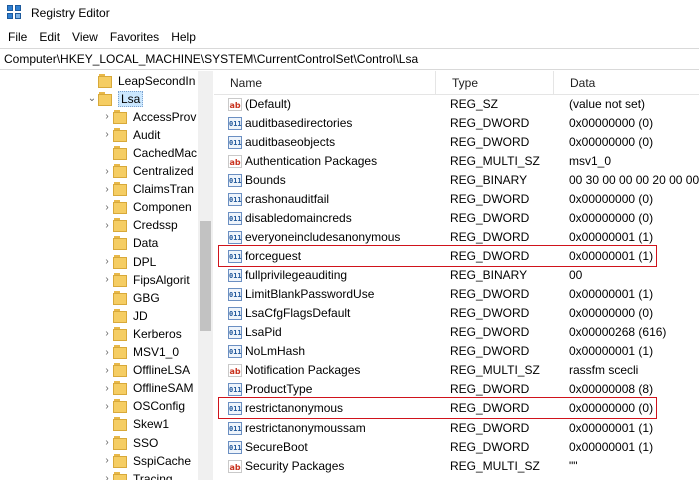 Image resolution: width=699 pixels, height=480 pixels. Describe the element at coordinates (124, 315) in the screenshot. I see `tree-item-jd: JD` at that location.